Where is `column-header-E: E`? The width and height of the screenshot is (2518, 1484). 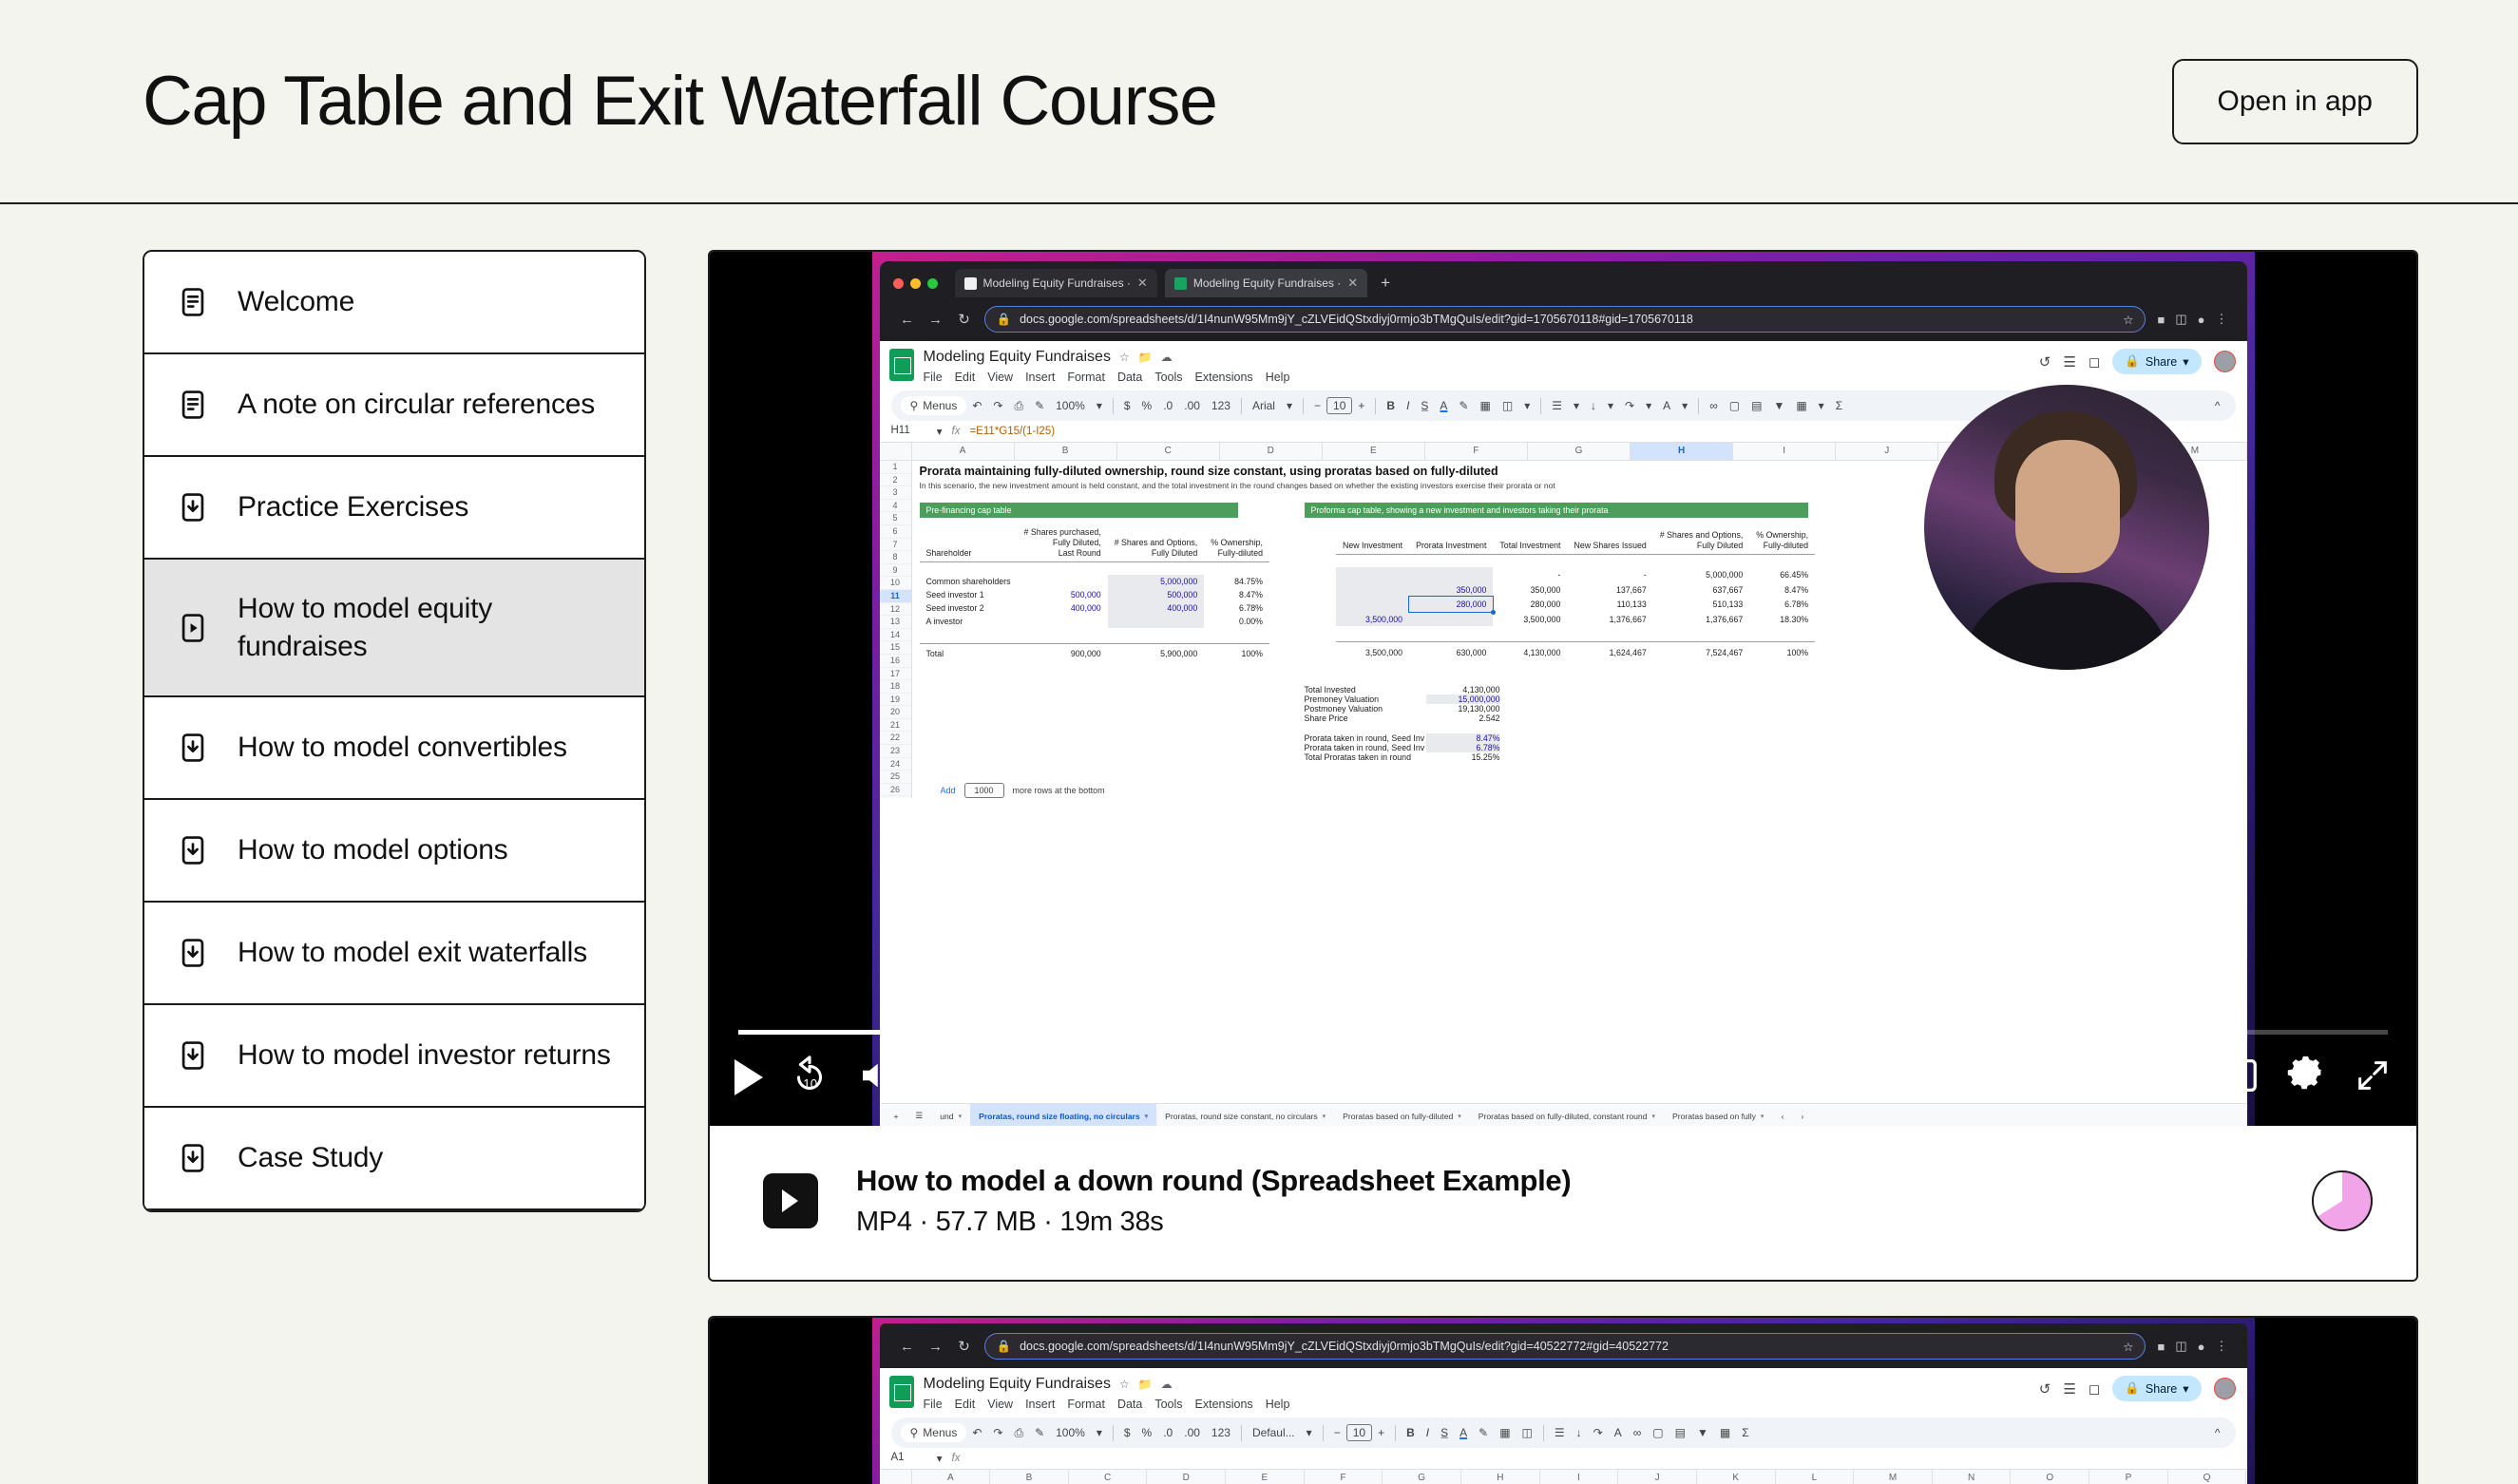
column-header-E: E is located at coordinates (1374, 451).